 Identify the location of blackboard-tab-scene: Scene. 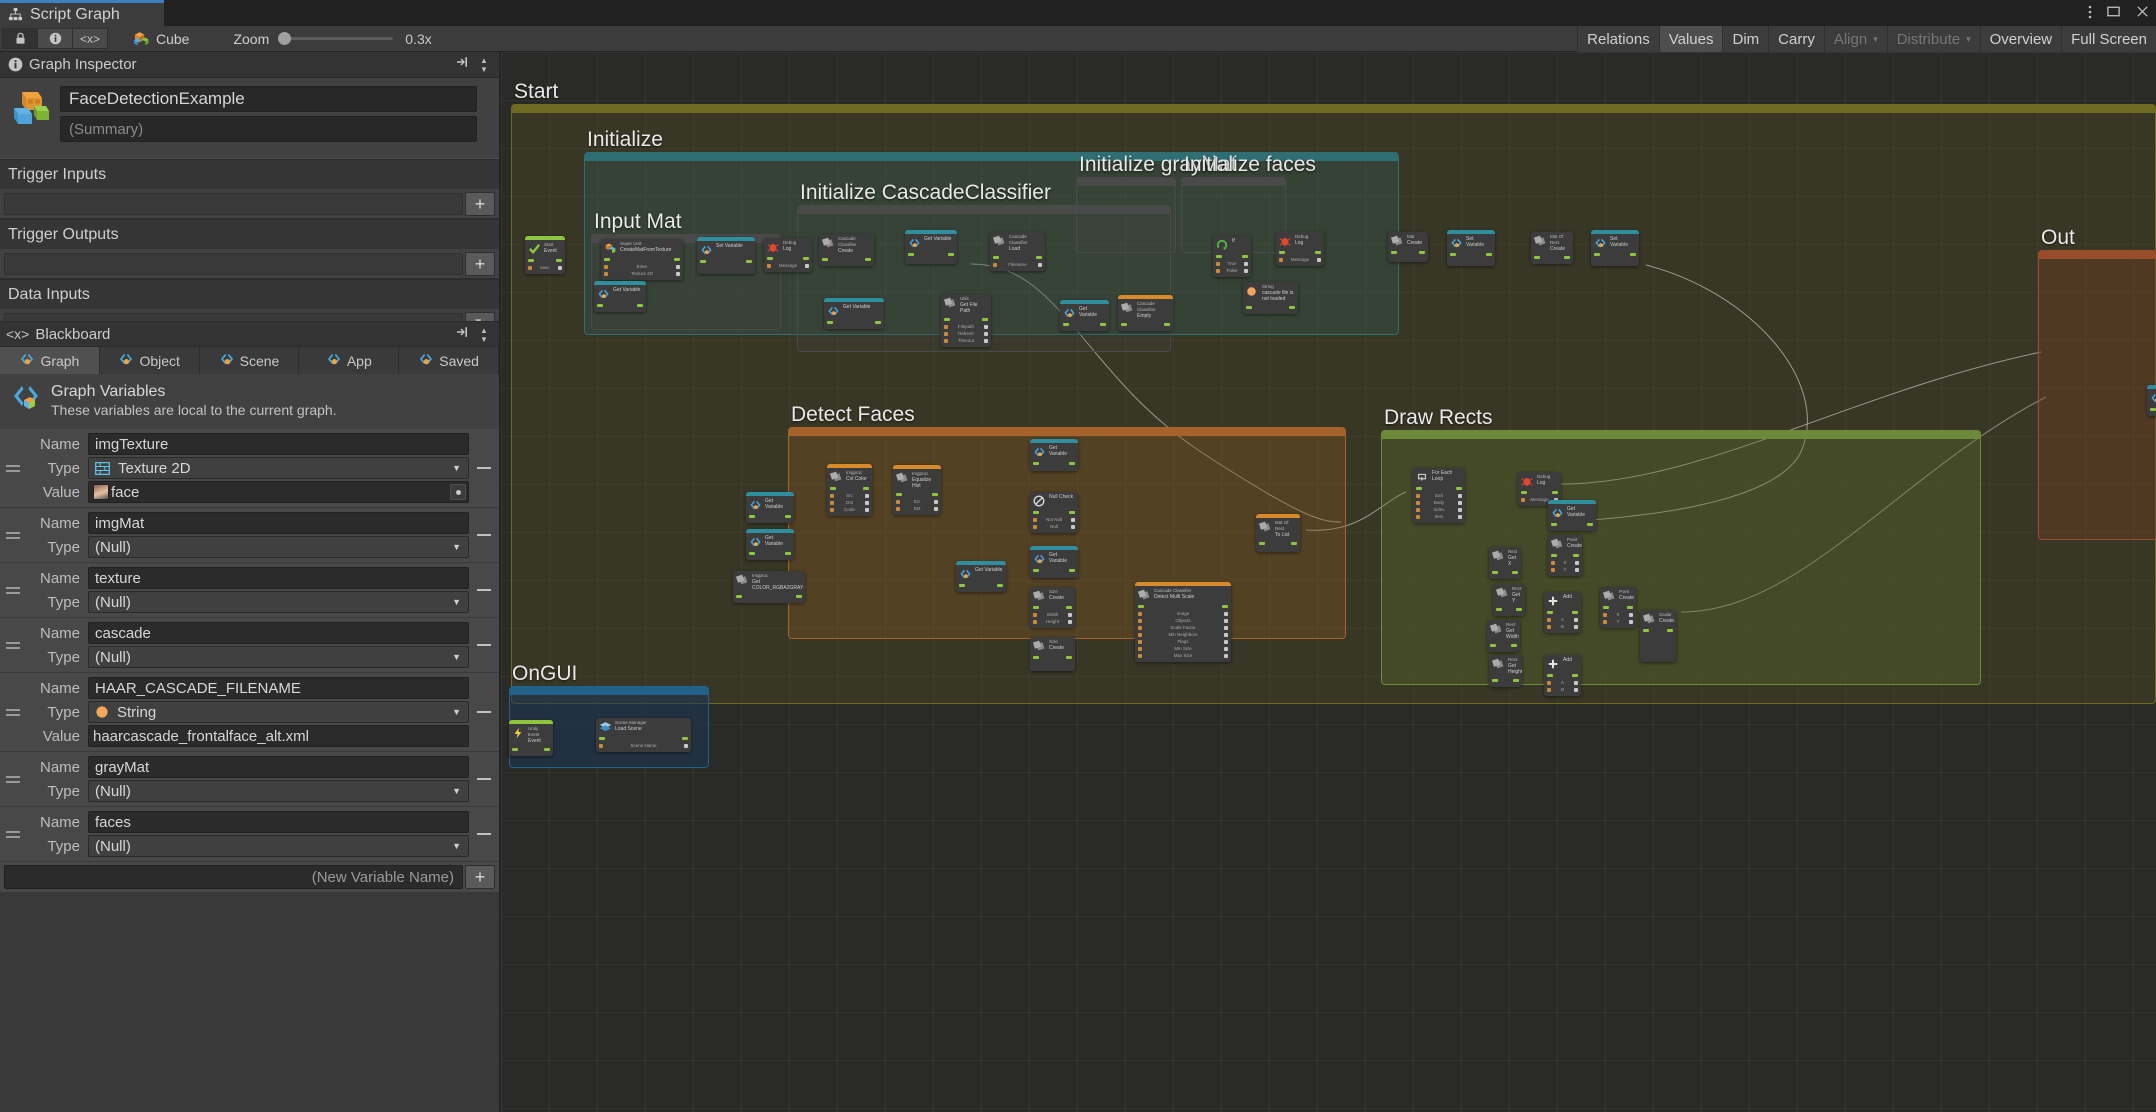
(249, 360).